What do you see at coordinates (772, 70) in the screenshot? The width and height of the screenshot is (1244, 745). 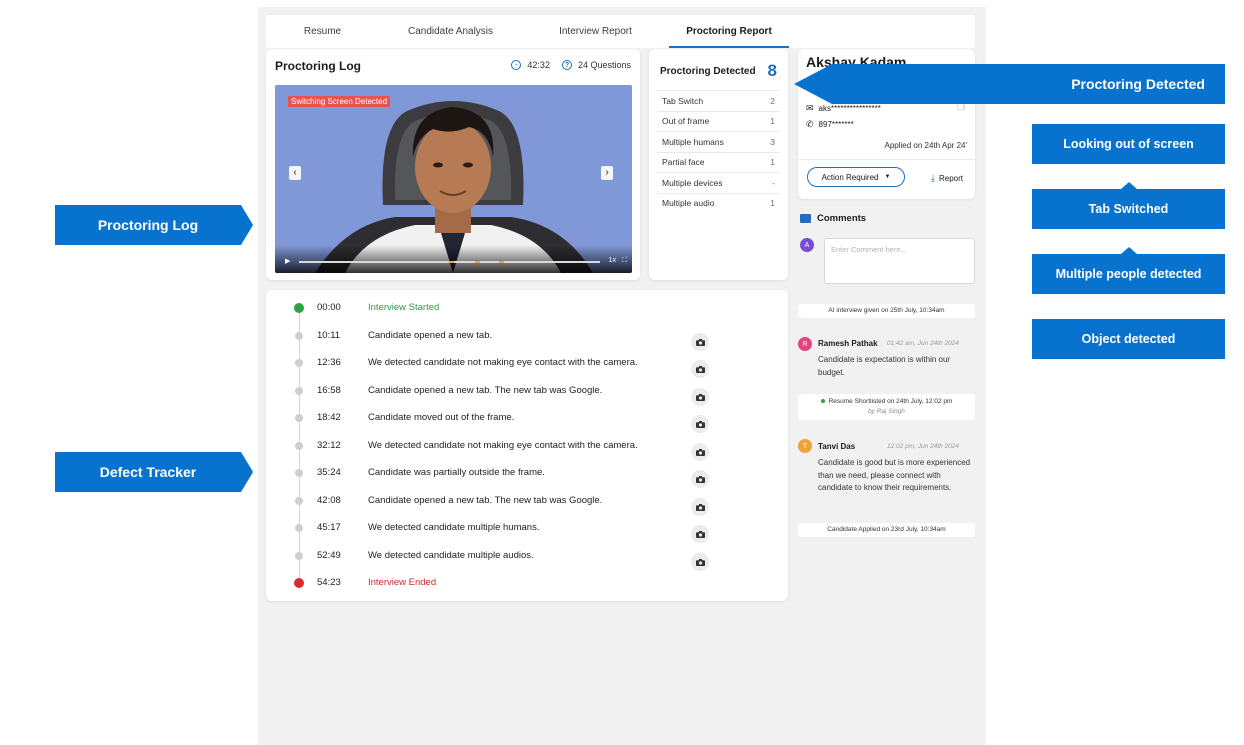 I see `proctoring-detected-count: 8` at bounding box center [772, 70].